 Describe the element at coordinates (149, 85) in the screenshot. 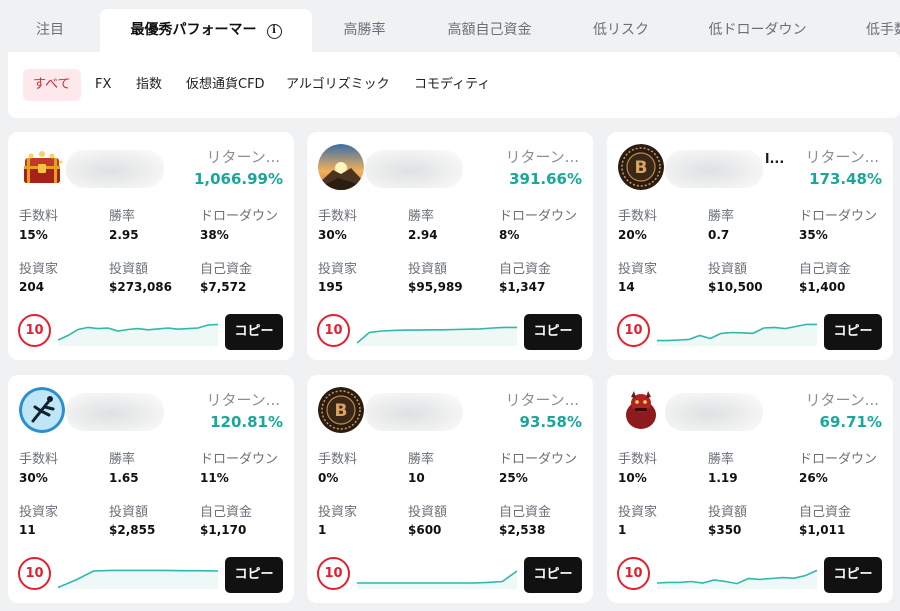

I see `filter-indices: 指数` at that location.